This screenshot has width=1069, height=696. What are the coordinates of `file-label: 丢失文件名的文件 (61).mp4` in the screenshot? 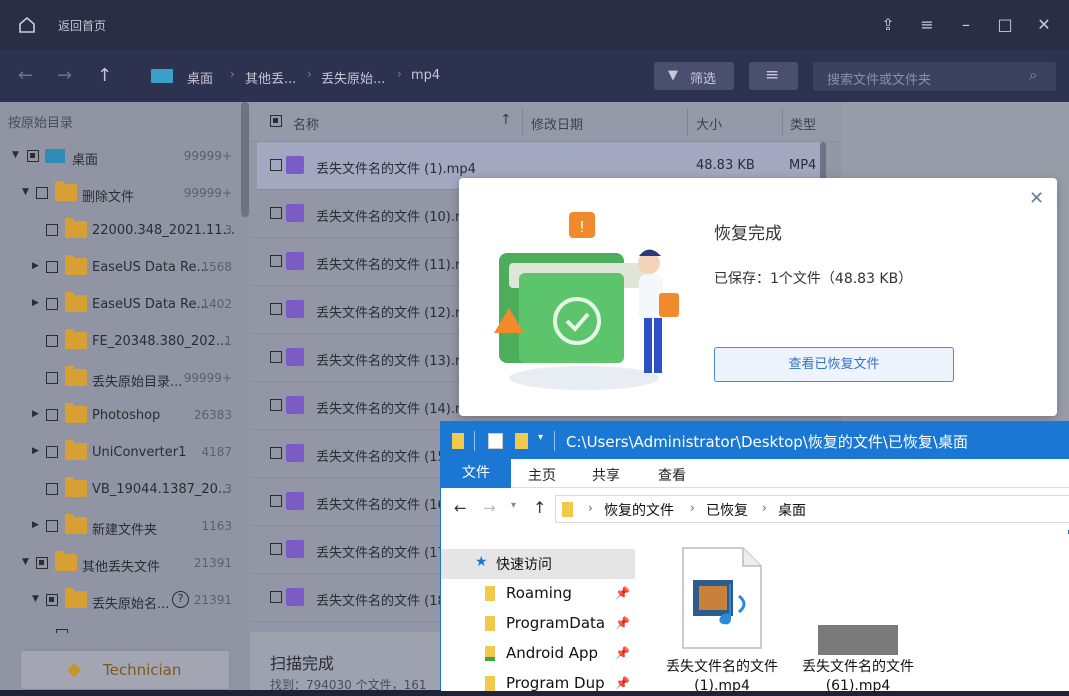 It's located at (858, 677).